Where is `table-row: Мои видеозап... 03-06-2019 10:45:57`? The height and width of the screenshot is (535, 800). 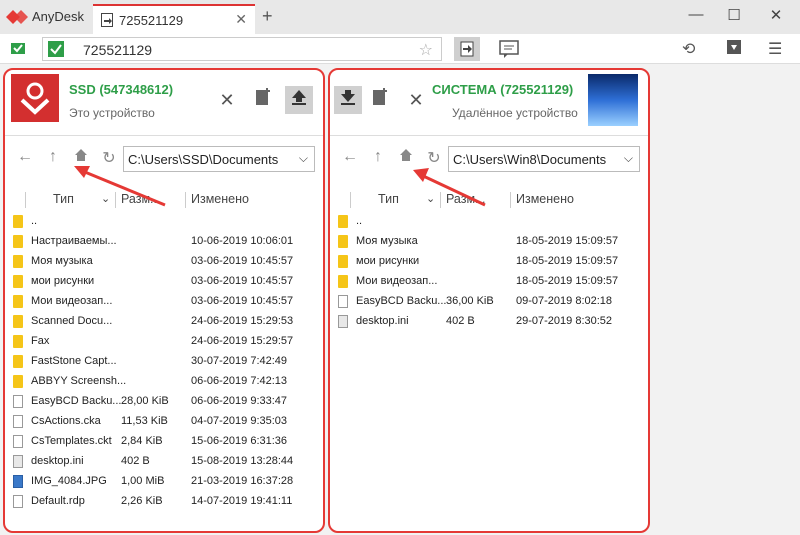 table-row: Мои видеозап... 03-06-2019 10:45:57 is located at coordinates (164, 302).